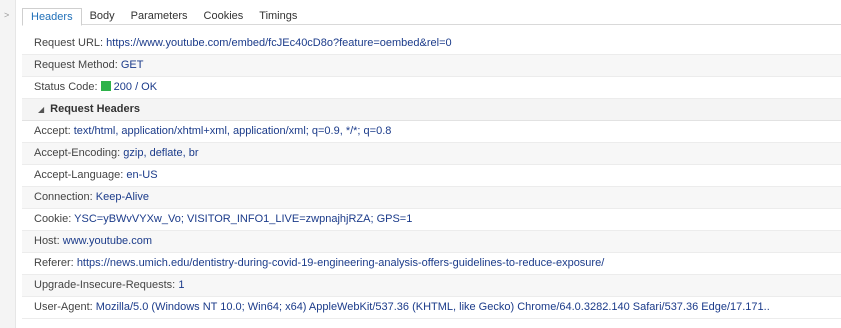 The height and width of the screenshot is (328, 841). What do you see at coordinates (52, 131) in the screenshot?
I see `header-key: Accept:` at bounding box center [52, 131].